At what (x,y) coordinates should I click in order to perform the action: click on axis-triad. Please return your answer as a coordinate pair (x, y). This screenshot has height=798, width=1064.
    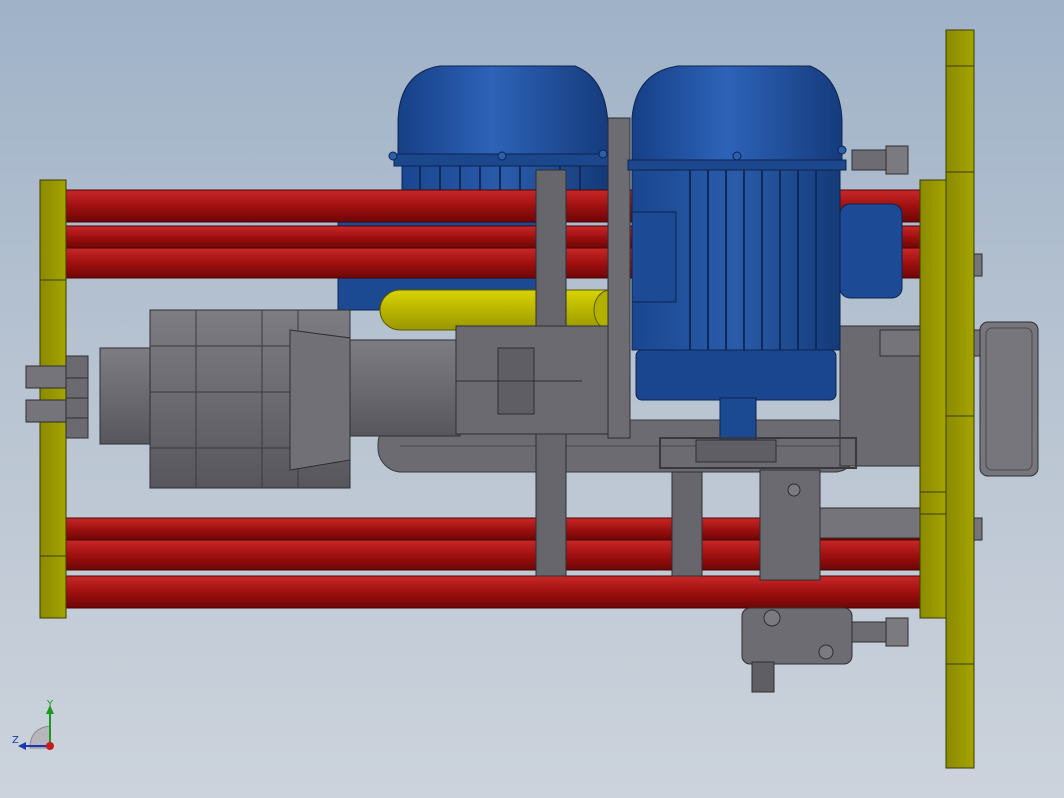
    Looking at the image, I should click on (36, 727).